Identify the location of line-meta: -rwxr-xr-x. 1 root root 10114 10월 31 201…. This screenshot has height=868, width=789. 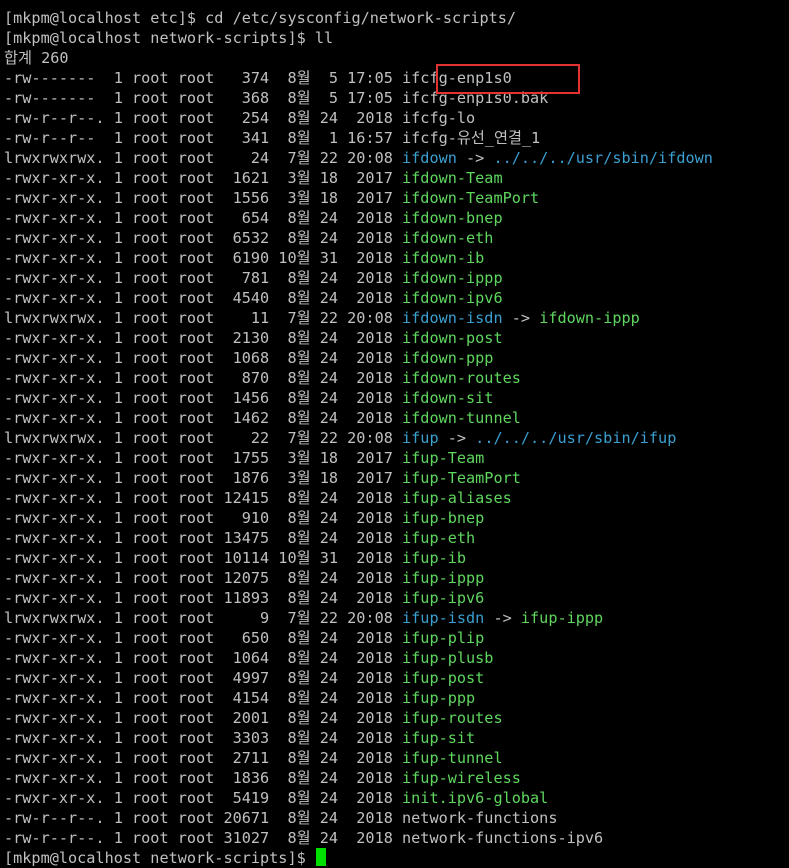
(203, 558).